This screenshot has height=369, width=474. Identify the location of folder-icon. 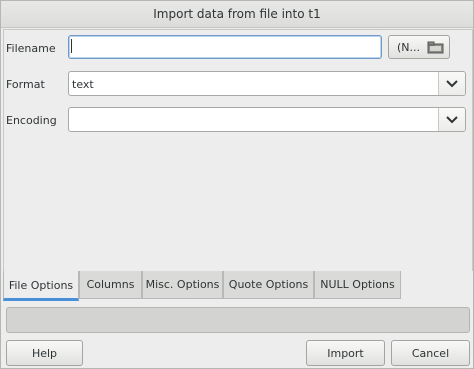
(435, 47).